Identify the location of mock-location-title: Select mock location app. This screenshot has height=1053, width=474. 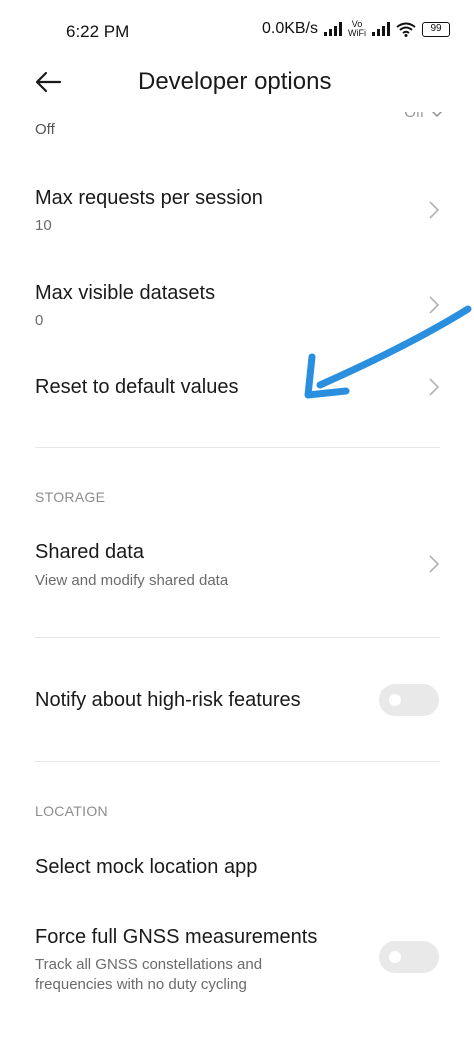
(146, 867).